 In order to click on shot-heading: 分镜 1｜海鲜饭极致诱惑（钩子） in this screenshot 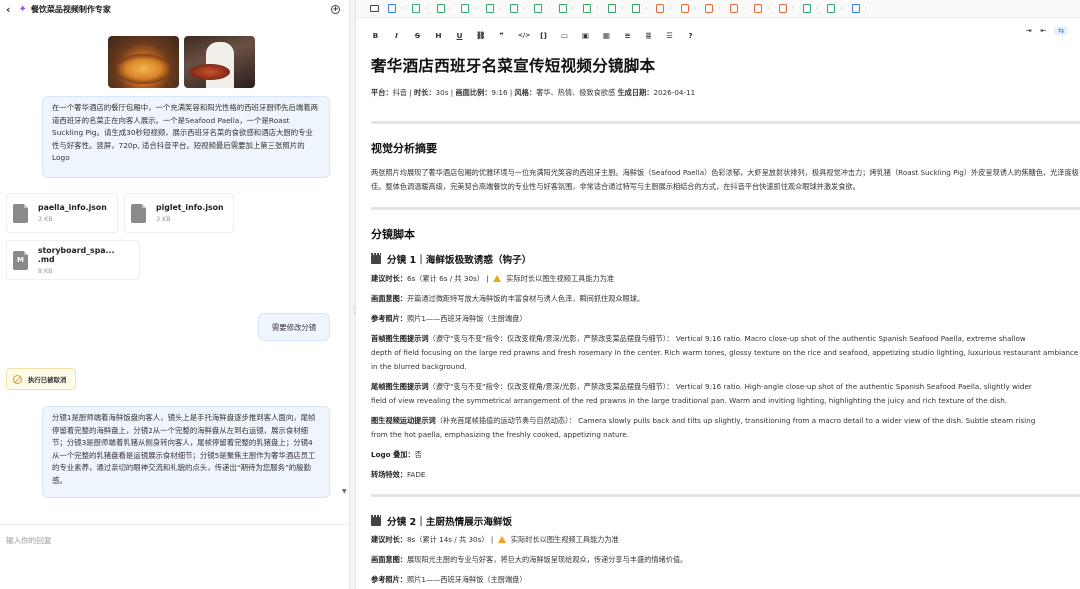, I will do `click(451, 259)`.